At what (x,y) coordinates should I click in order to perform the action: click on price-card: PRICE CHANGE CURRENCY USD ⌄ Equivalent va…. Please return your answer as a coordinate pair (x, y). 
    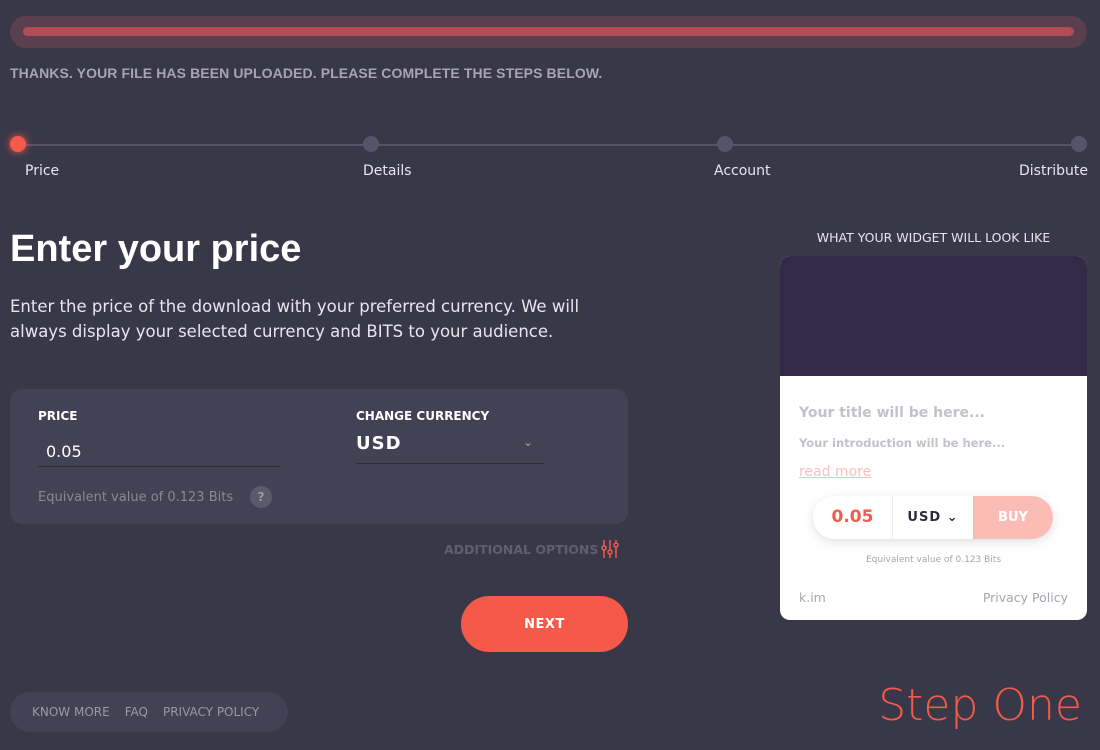
    Looking at the image, I should click on (319, 456).